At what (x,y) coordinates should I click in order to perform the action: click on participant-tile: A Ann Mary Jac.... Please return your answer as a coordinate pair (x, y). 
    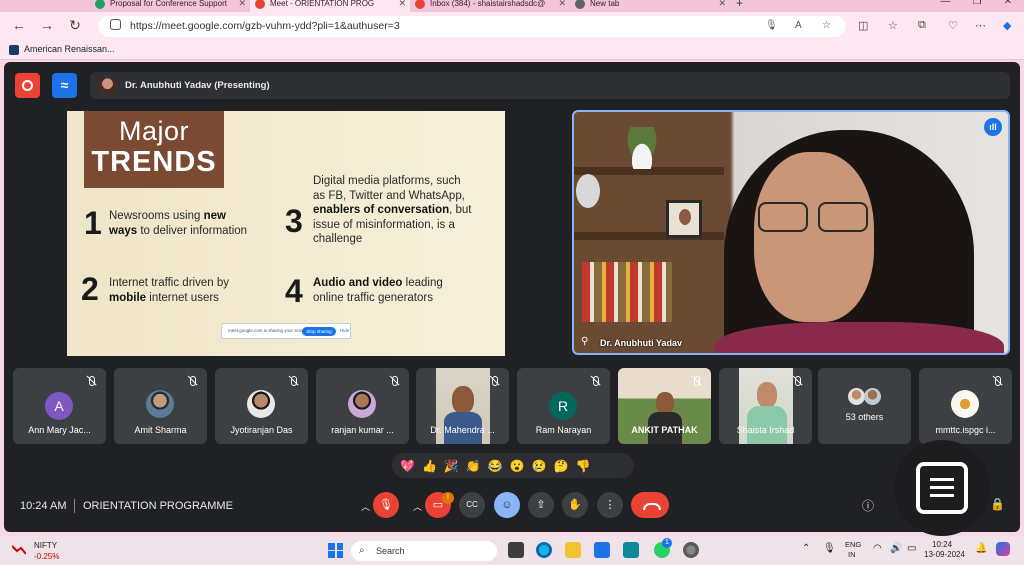
    Looking at the image, I should click on (59, 406).